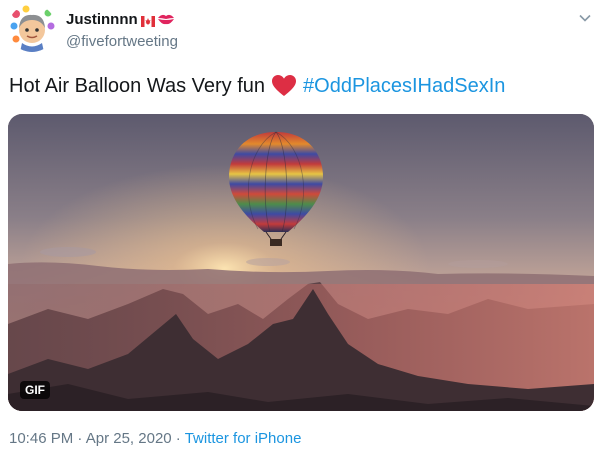 This screenshot has width=600, height=456. What do you see at coordinates (35, 390) in the screenshot?
I see `gif-badge: GIF` at bounding box center [35, 390].